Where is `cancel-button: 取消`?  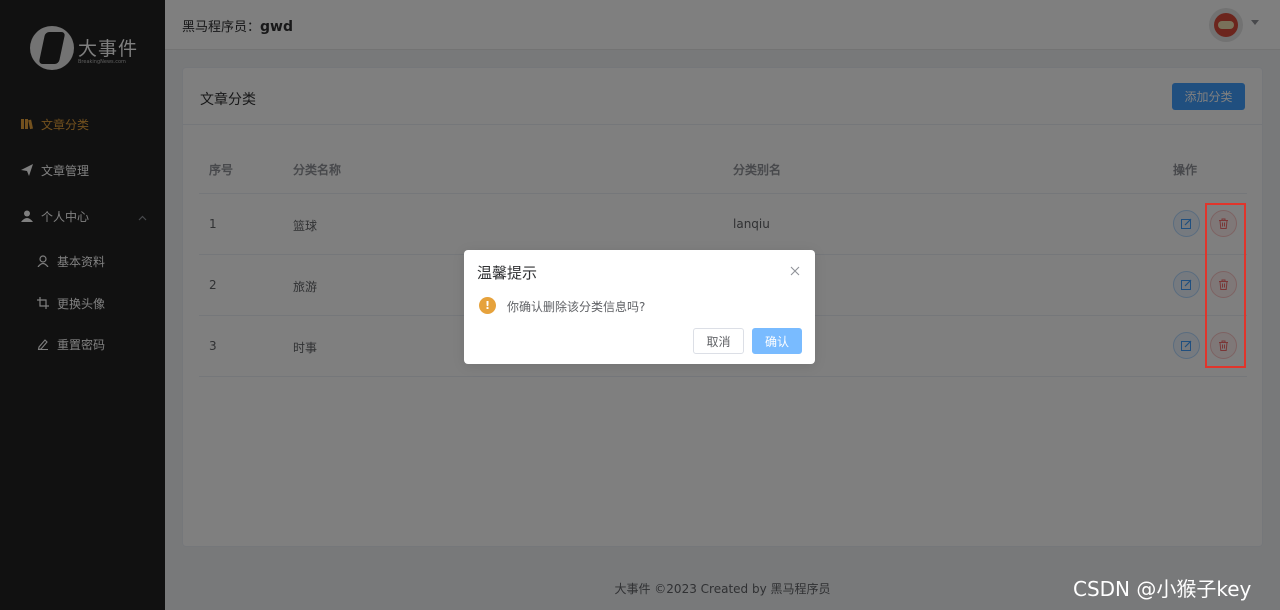
cancel-button: 取消 is located at coordinates (718, 341).